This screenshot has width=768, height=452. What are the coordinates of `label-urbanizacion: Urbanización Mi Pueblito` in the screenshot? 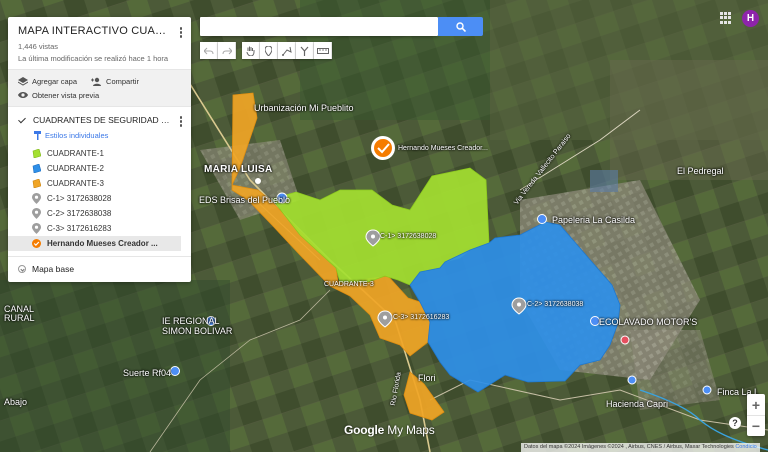 It's located at (304, 108).